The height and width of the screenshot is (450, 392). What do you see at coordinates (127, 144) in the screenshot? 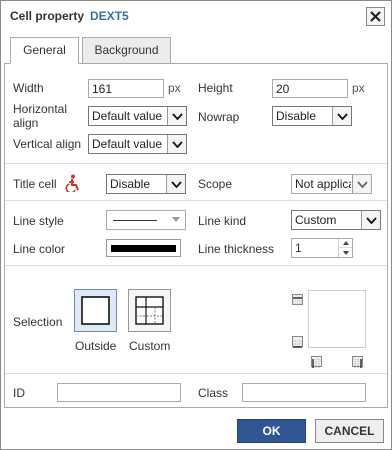
I see `valign-select-value: Default value` at bounding box center [127, 144].